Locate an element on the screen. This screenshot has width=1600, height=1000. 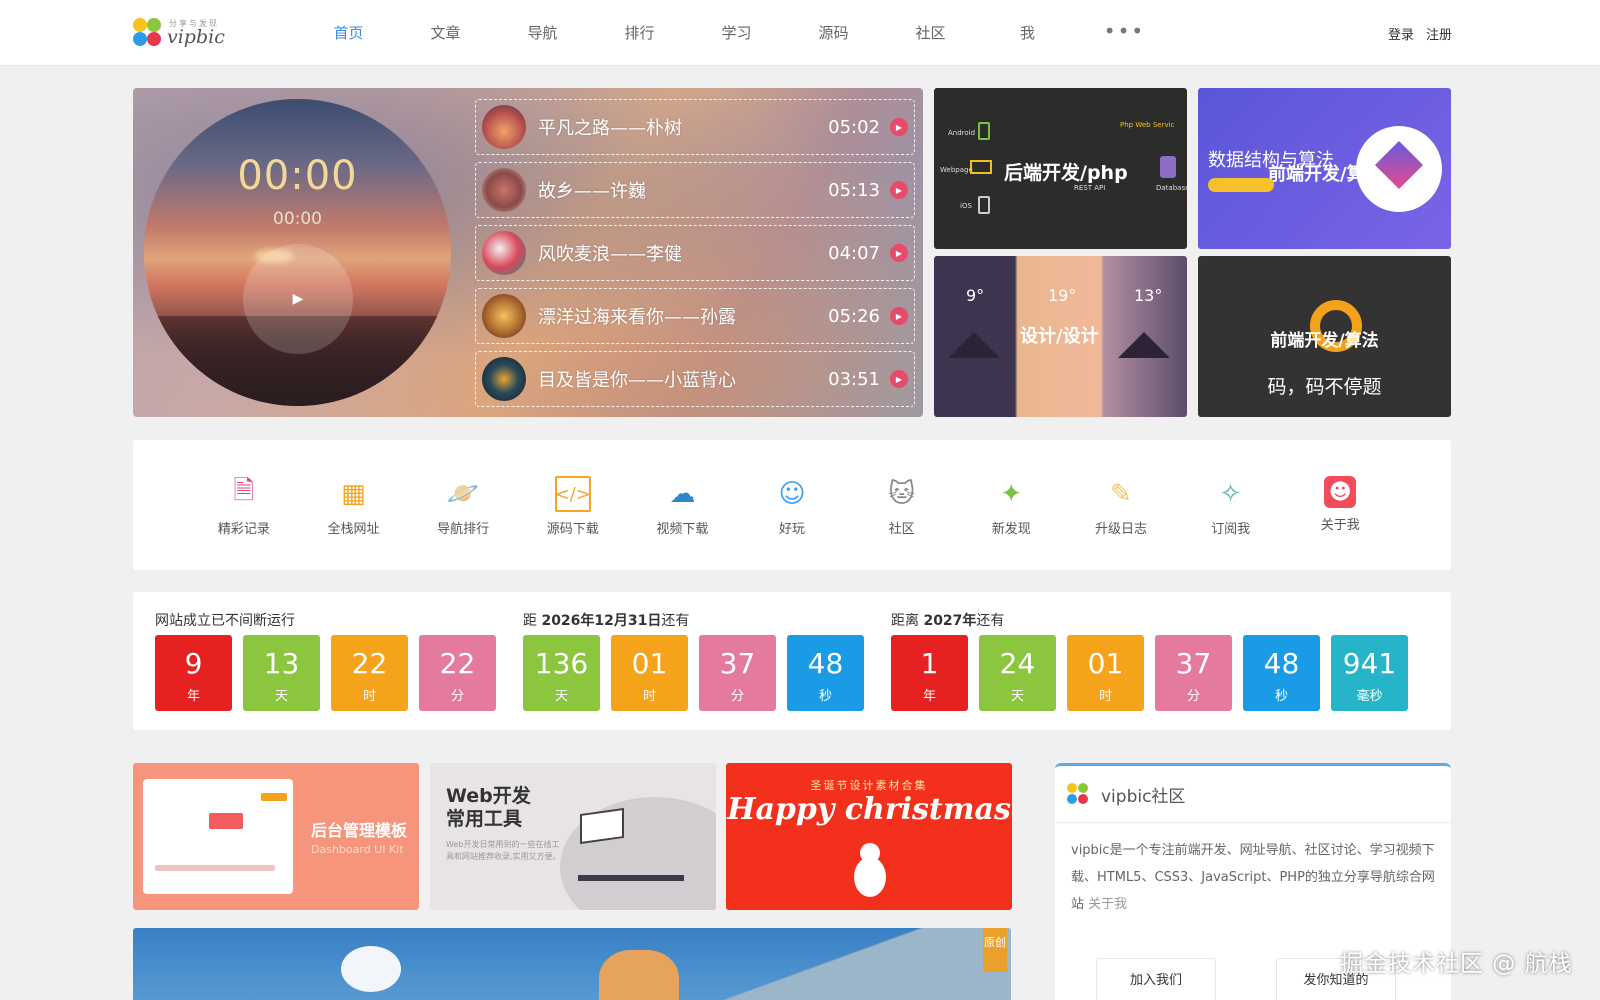
cd-unit: 毫秒 is located at coordinates (1369, 696).